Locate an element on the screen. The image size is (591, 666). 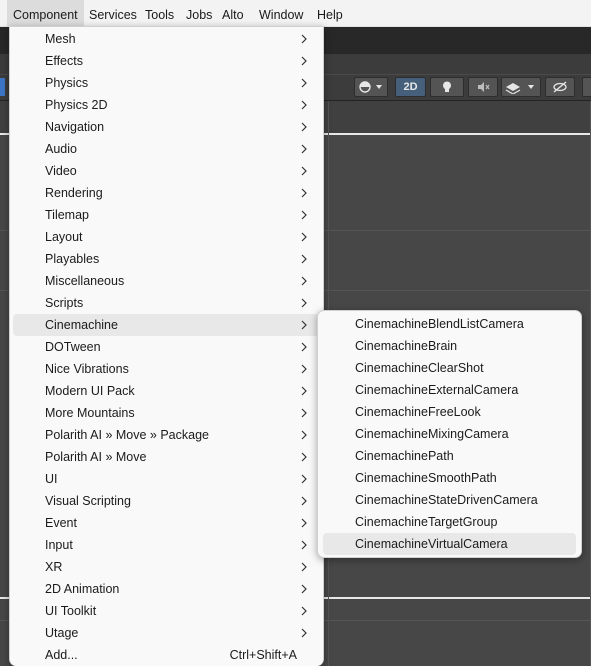
menu-item-label: Event is located at coordinates (61, 523).